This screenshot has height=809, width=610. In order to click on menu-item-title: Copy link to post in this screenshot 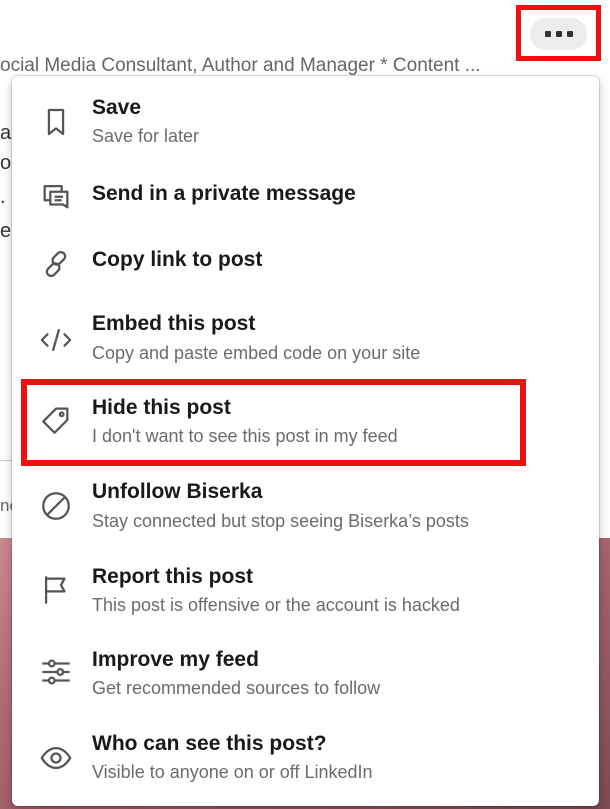, I will do `click(177, 259)`.